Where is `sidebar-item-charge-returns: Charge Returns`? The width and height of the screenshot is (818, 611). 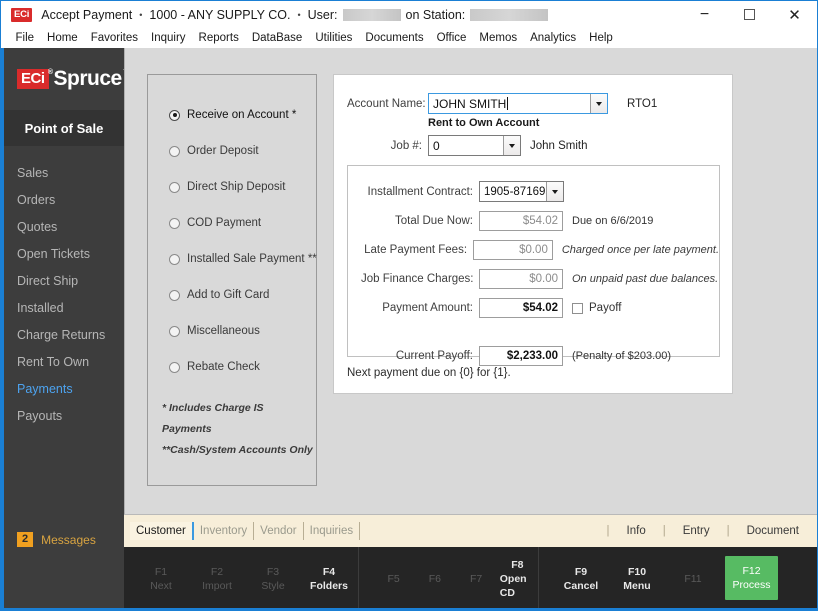 sidebar-item-charge-returns: Charge Returns is located at coordinates (64, 334).